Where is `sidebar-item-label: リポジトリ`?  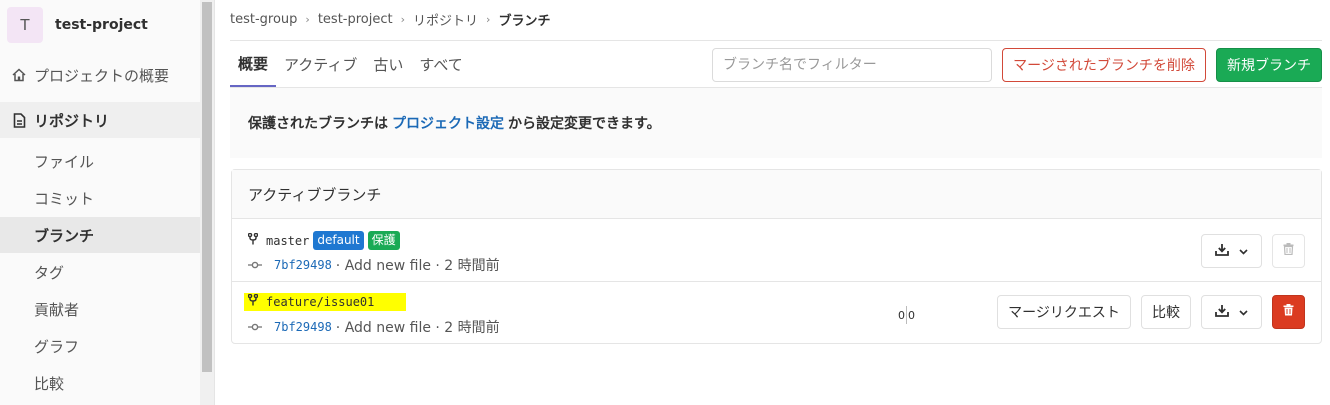
sidebar-item-label: リポジトリ is located at coordinates (72, 120).